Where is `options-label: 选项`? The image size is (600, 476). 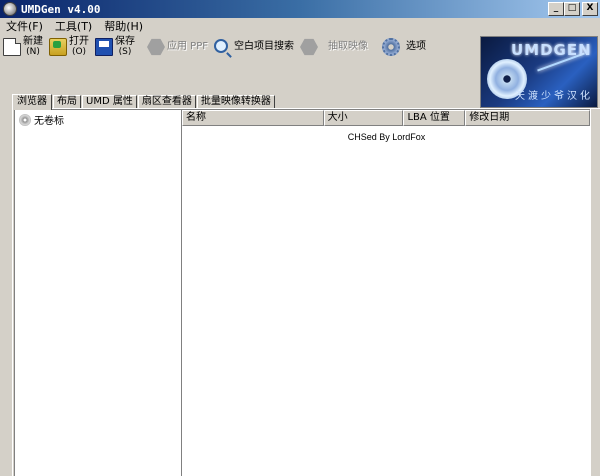 options-label: 选项 is located at coordinates (416, 46).